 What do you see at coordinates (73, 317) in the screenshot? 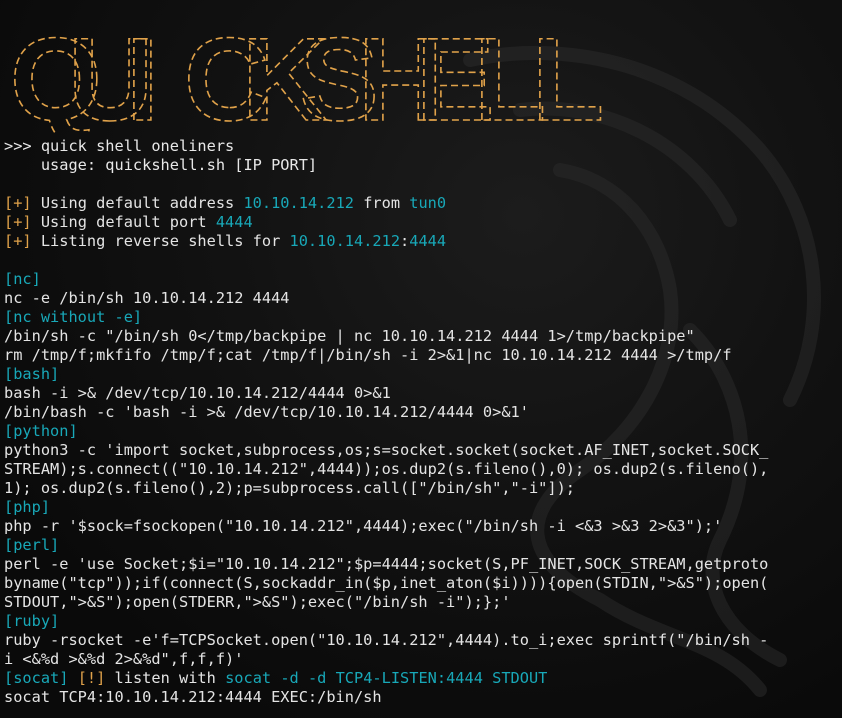
I see `section-label-nc-without-e: [nc without -e]` at bounding box center [73, 317].